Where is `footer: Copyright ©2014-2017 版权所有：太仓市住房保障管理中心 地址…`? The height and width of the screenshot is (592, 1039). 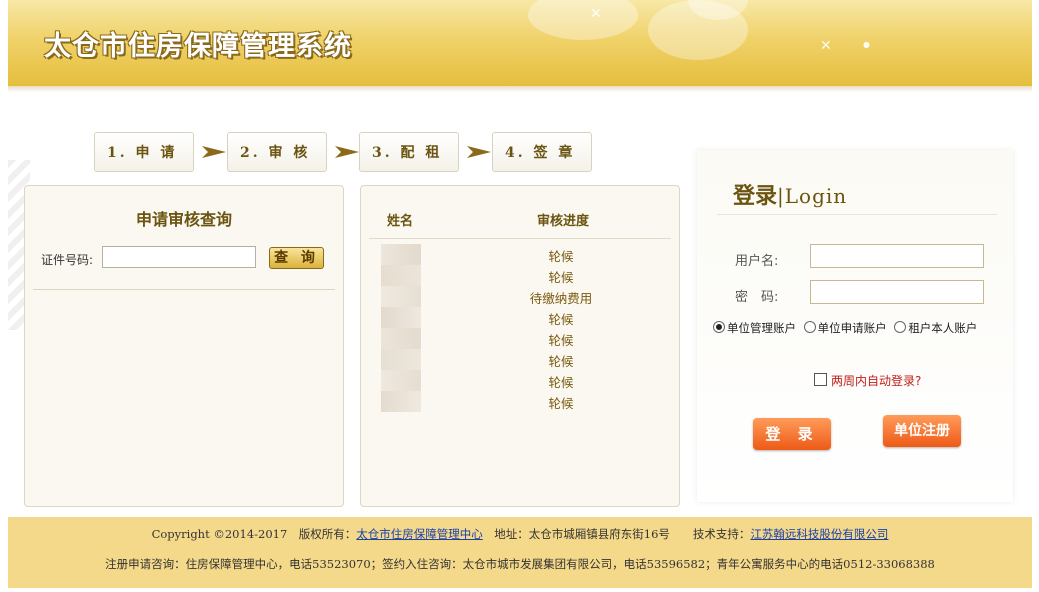
footer: Copyright ©2014-2017 版权所有：太仓市住房保障管理中心 地址… is located at coordinates (520, 552).